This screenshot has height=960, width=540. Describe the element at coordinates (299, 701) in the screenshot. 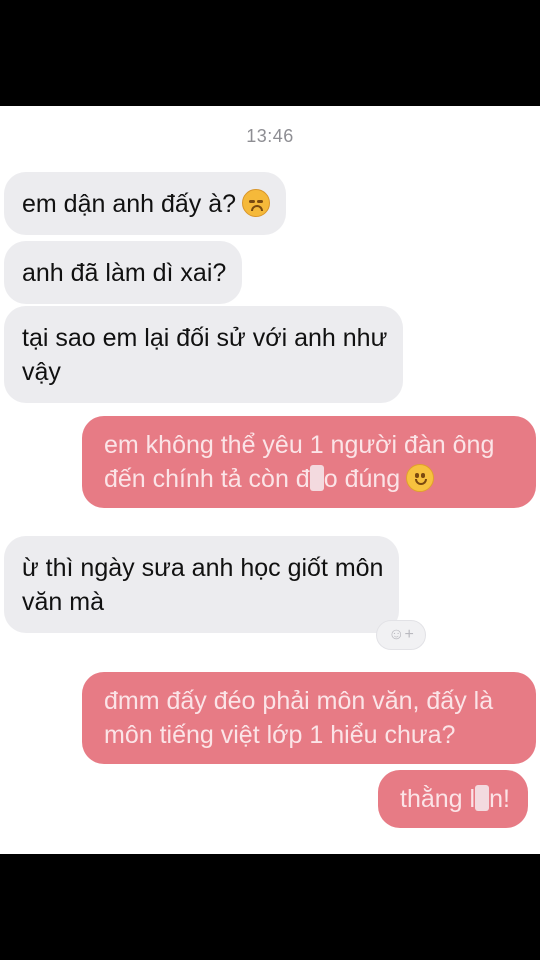

I see `message-text-line: đmm đấy đéo phải môn văn, đấy là` at that location.